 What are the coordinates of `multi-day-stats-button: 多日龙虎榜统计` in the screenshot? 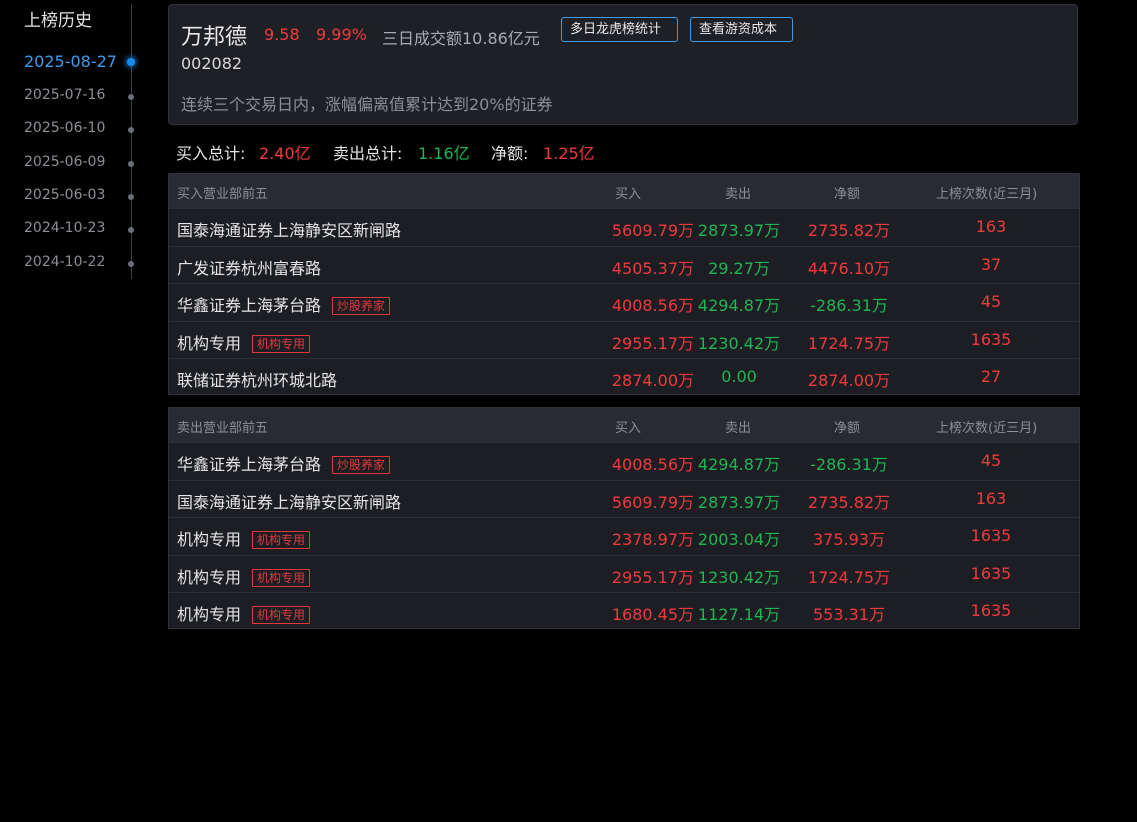 It's located at (619, 29).